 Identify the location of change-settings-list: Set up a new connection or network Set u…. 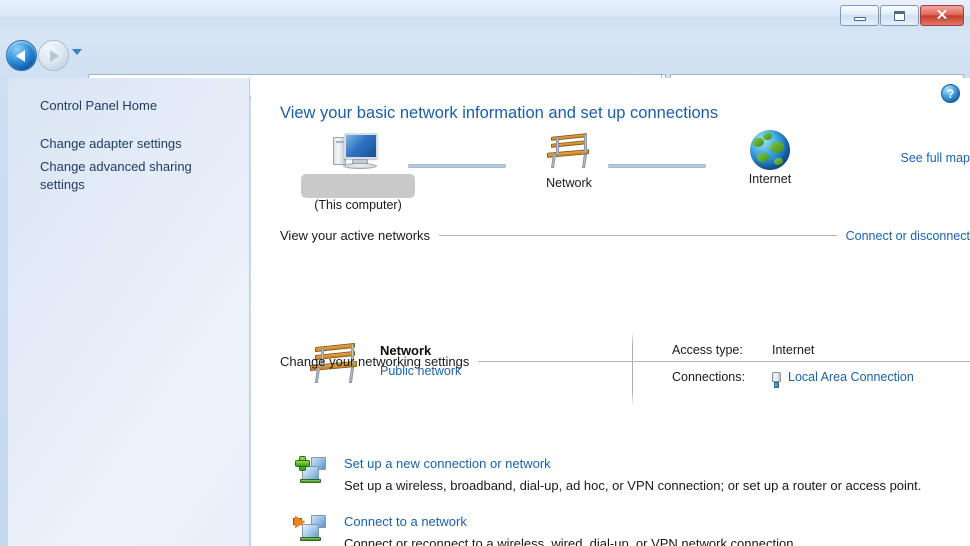
(625, 501).